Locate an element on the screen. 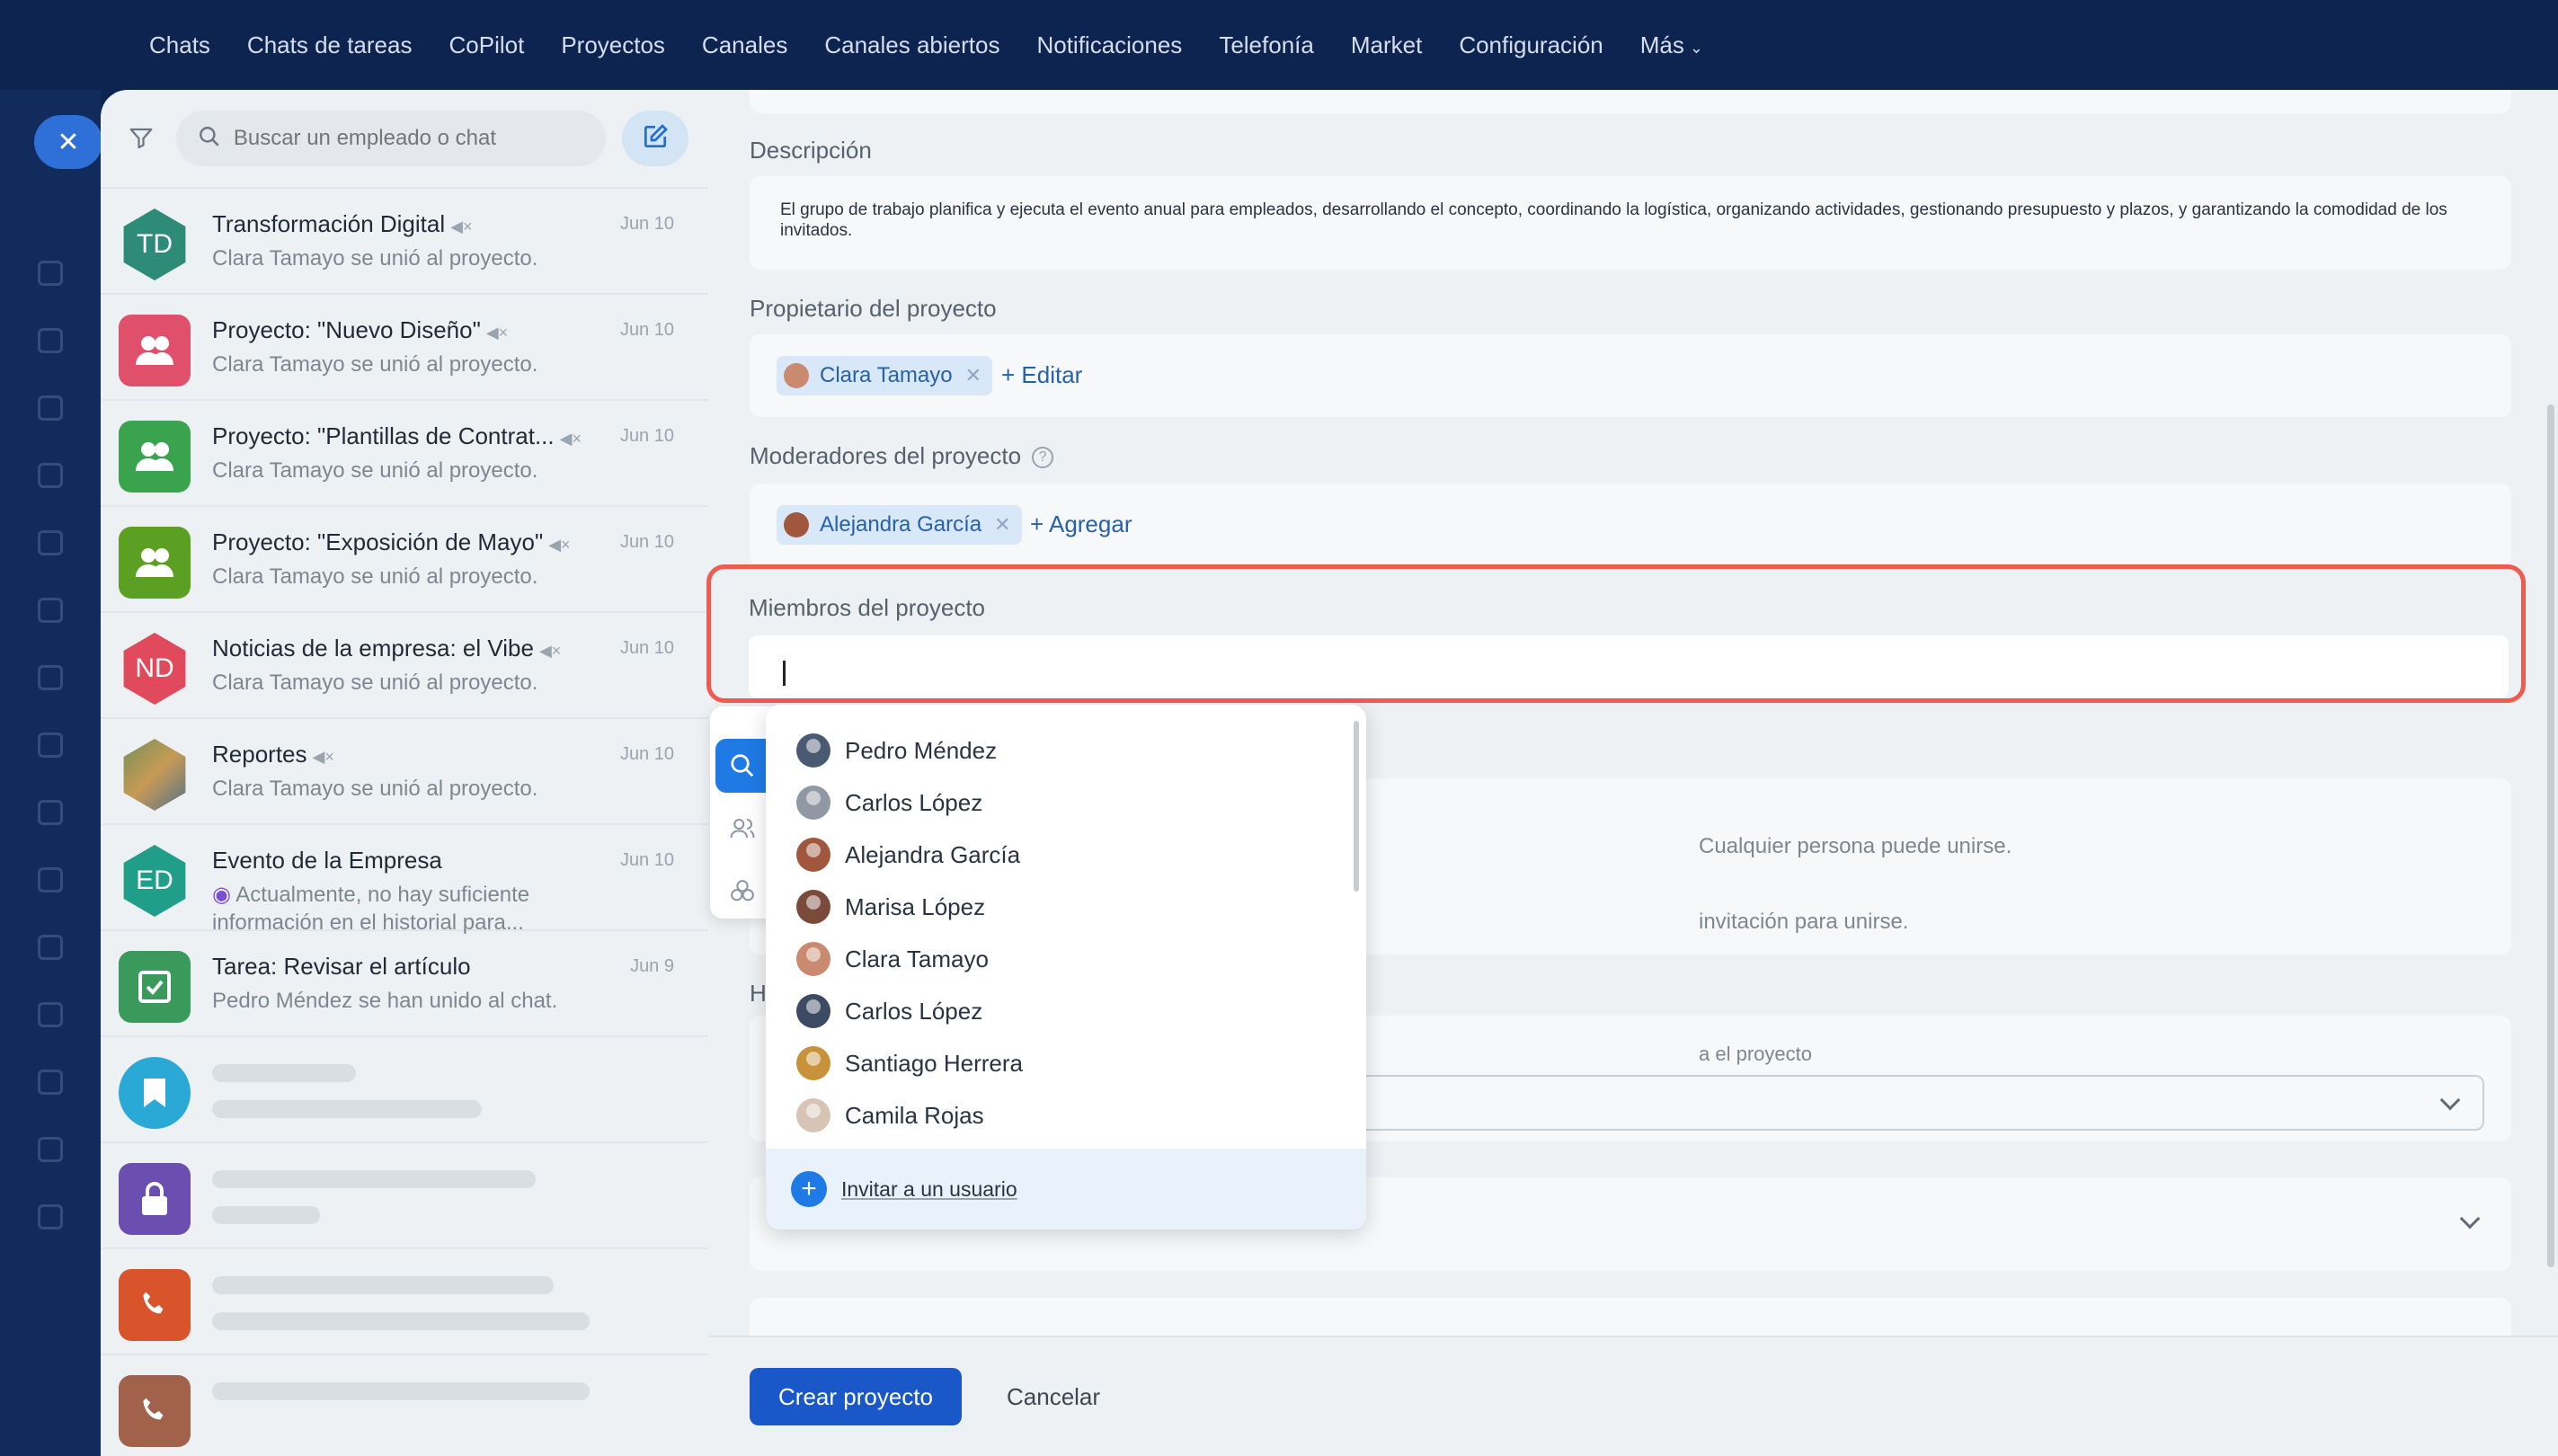  invite-user-link: Invitar a un usuario is located at coordinates (929, 1189).